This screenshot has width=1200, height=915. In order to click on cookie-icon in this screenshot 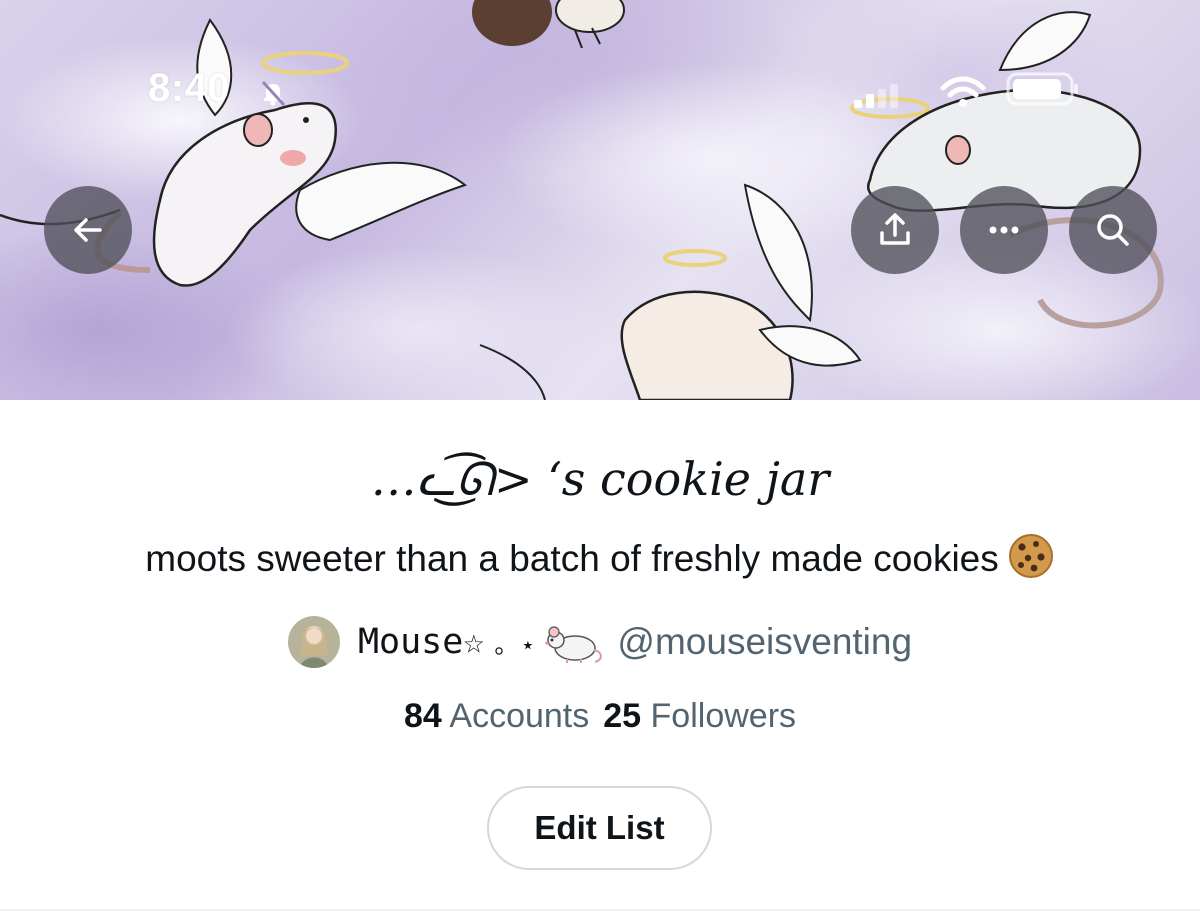, I will do `click(1030, 556)`.